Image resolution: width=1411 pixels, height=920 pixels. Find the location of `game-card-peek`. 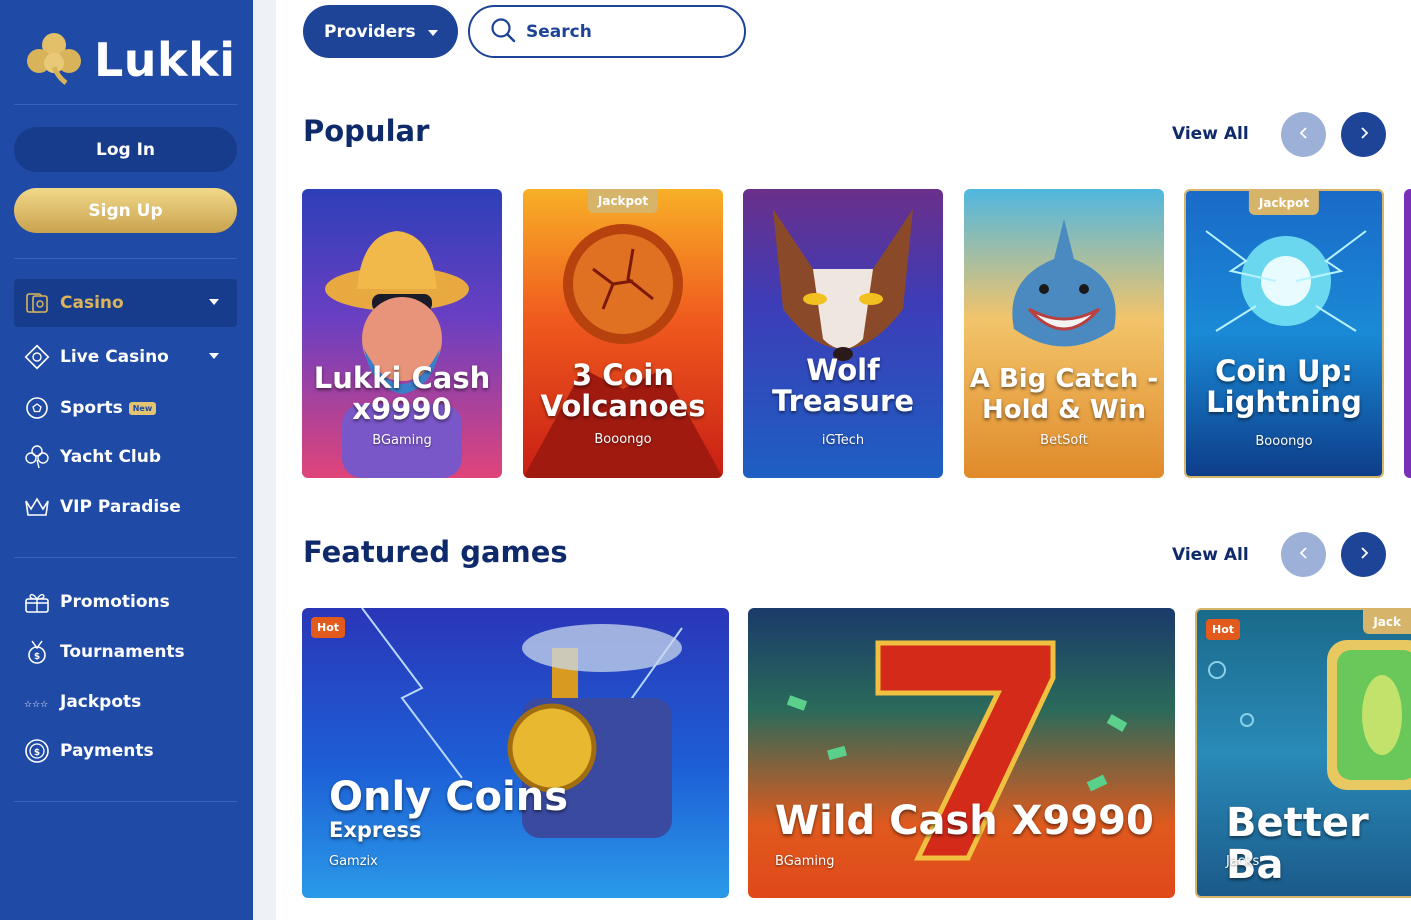

game-card-peek is located at coordinates (1407, 333).